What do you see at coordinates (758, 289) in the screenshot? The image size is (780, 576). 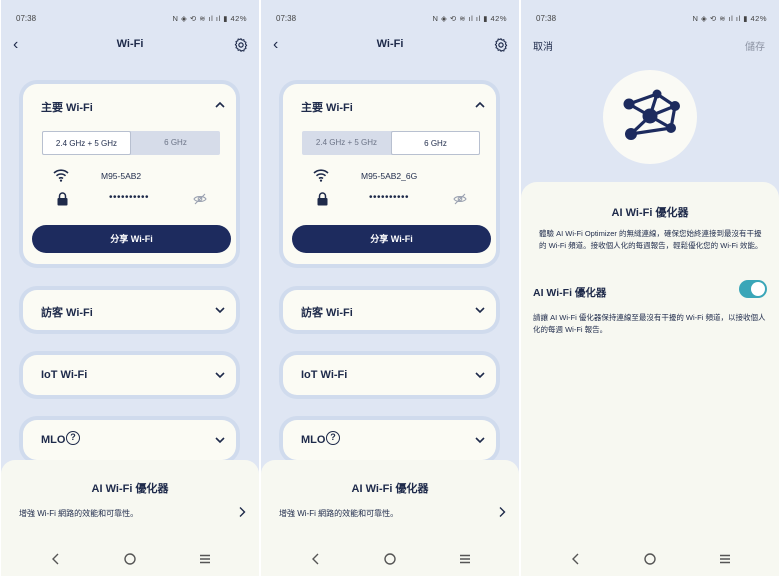 I see `toggle-knob` at bounding box center [758, 289].